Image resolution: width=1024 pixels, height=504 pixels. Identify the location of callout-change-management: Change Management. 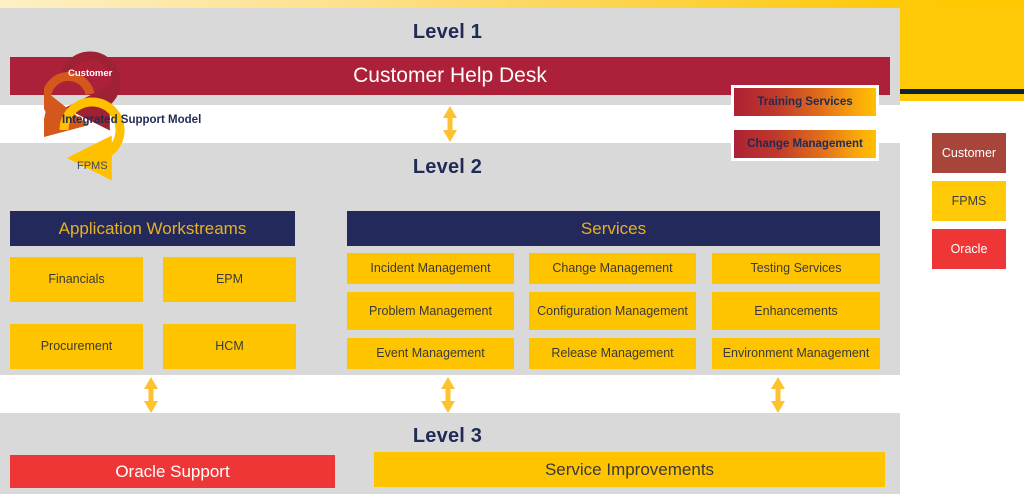
(805, 144).